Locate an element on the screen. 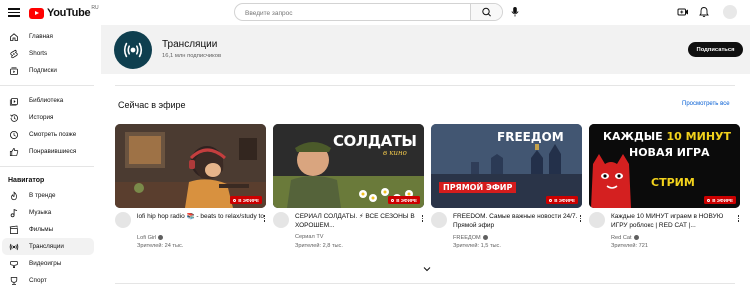 This screenshot has height=301, width=750. sidebar-item-library: Библиотека is located at coordinates (48, 100).